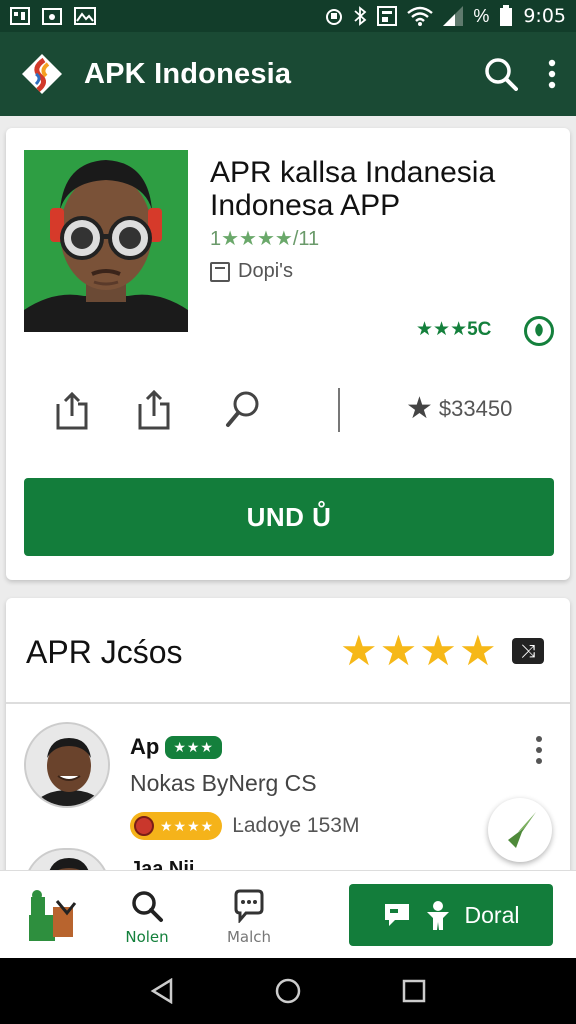 Image resolution: width=576 pixels, height=1024 pixels. Describe the element at coordinates (528, 651) in the screenshot. I see `shuffle-icon: ⤨` at that location.